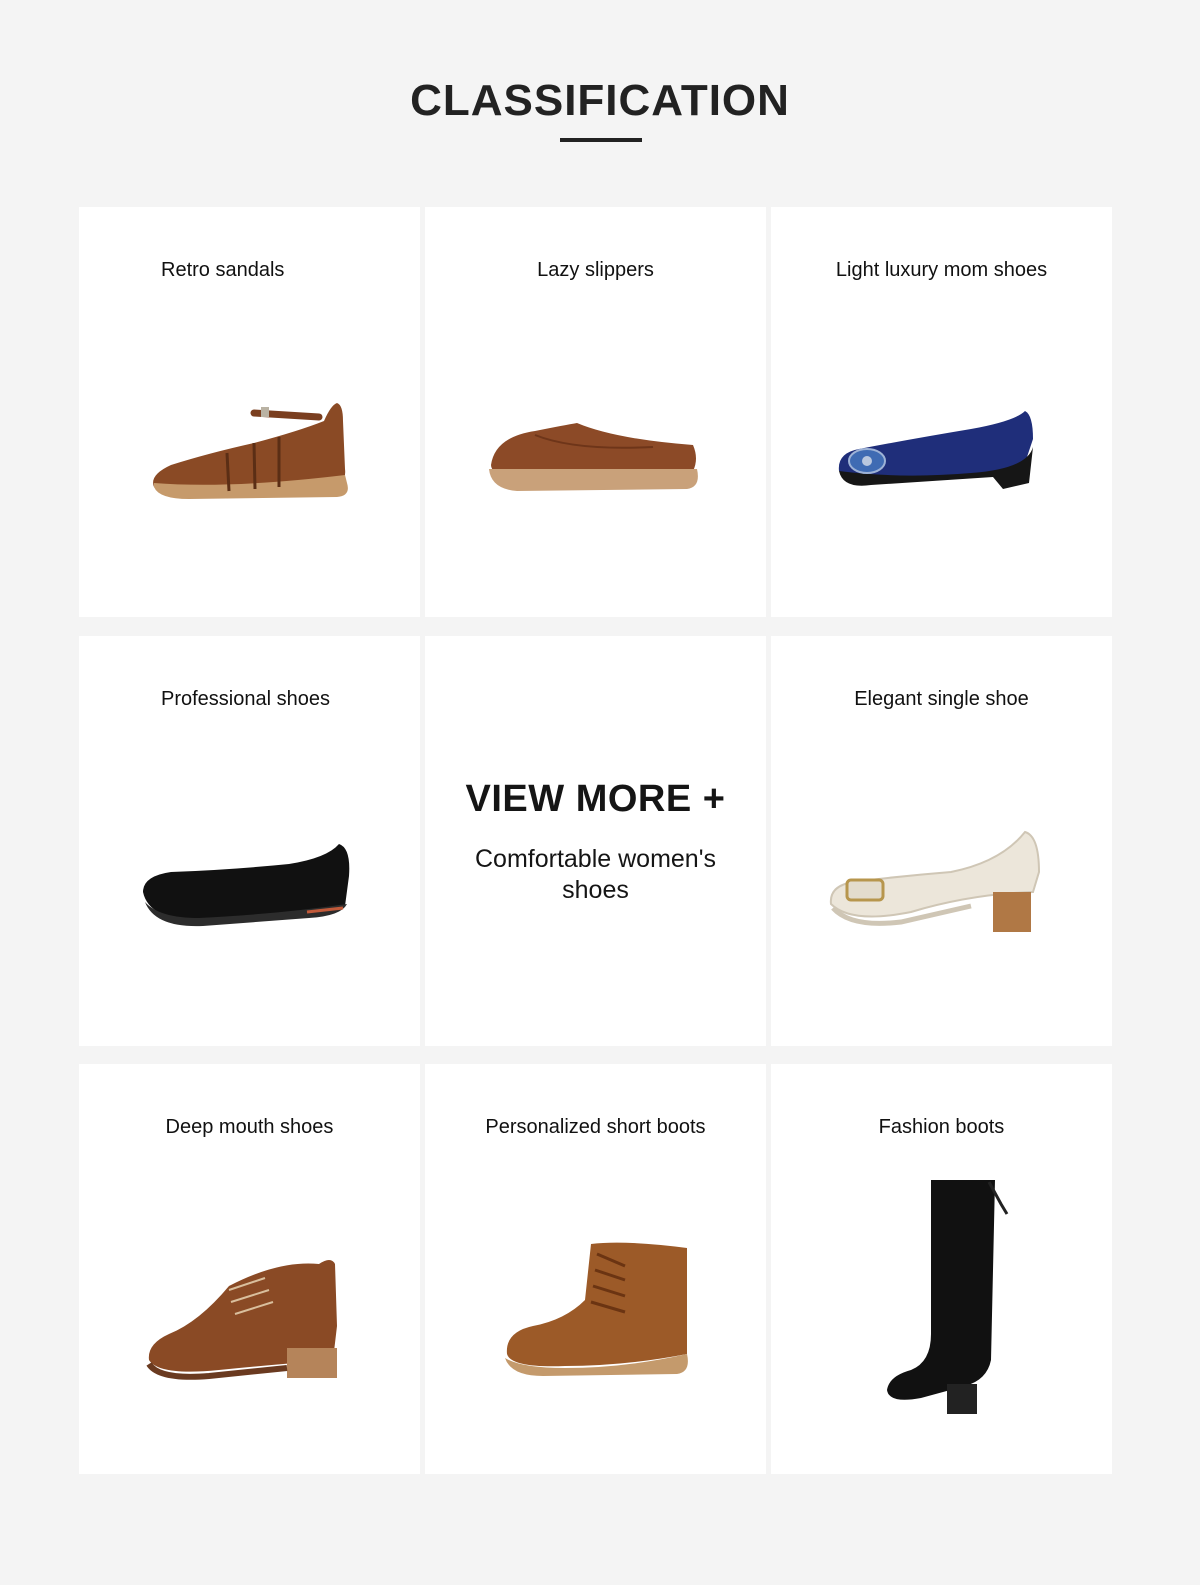 The image size is (1200, 1585). Describe the element at coordinates (595, 841) in the screenshot. I see `view-more-card: VIEW MORE + Comfortable women's shoes` at that location.